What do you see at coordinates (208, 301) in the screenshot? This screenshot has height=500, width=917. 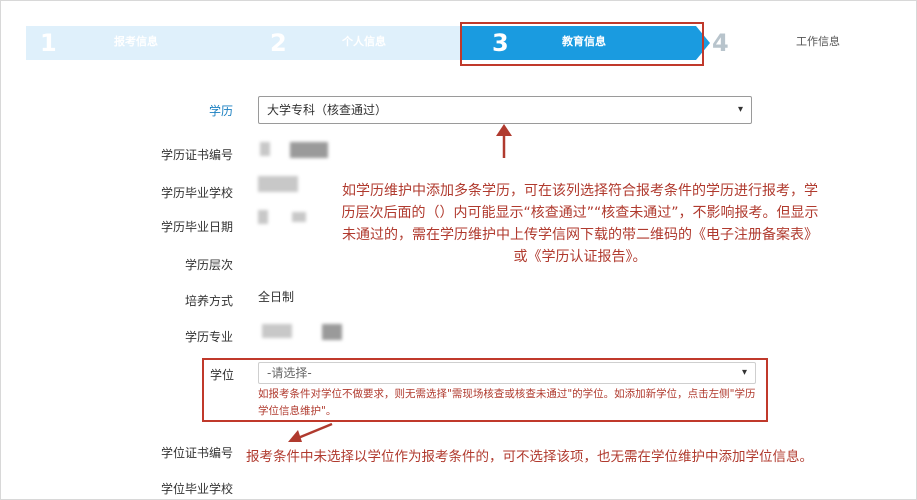 I see `mode-label: 培养方式` at bounding box center [208, 301].